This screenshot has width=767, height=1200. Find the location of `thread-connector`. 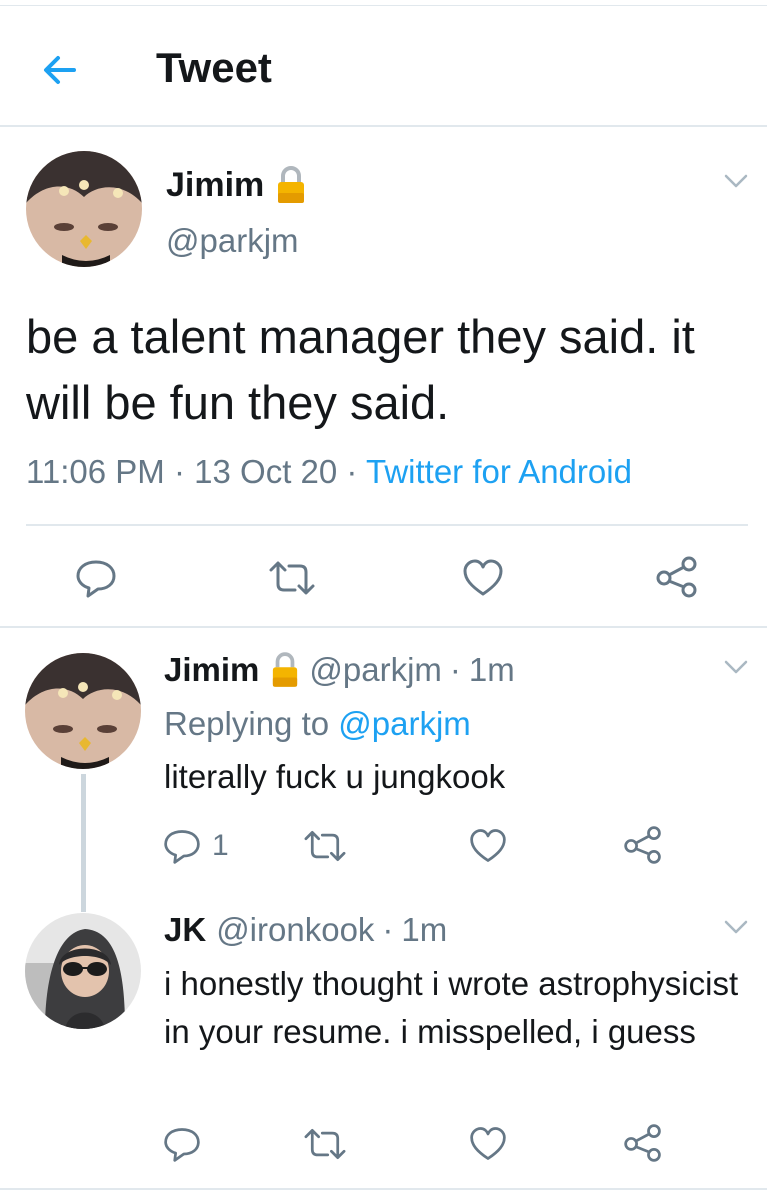

thread-connector is located at coordinates (83, 843).